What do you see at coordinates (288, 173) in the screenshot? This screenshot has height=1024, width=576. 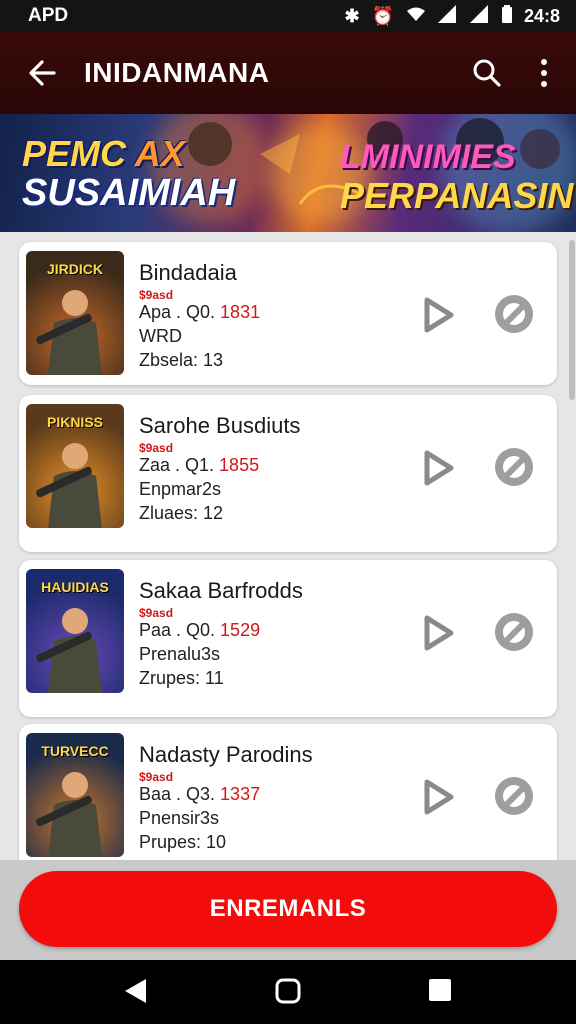 I see `promo-banner: PEMC AX SUSAIMIAH LMINIMIES PERPANASIN` at bounding box center [288, 173].